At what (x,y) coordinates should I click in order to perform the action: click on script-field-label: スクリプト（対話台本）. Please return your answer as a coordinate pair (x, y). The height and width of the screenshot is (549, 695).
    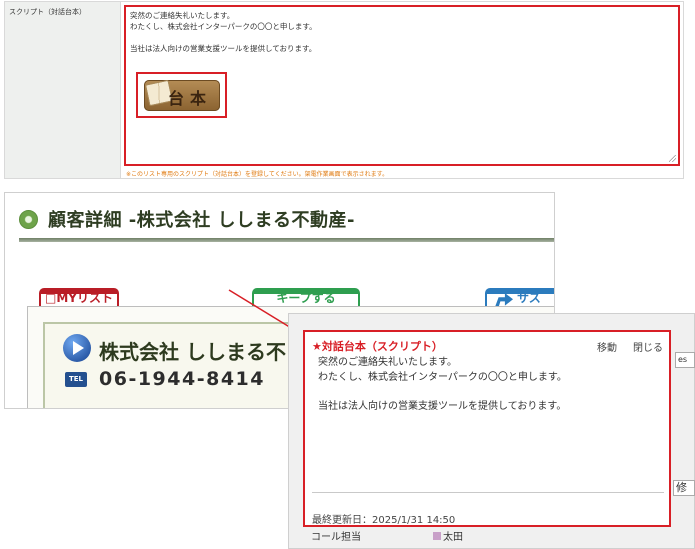
    Looking at the image, I should click on (63, 90).